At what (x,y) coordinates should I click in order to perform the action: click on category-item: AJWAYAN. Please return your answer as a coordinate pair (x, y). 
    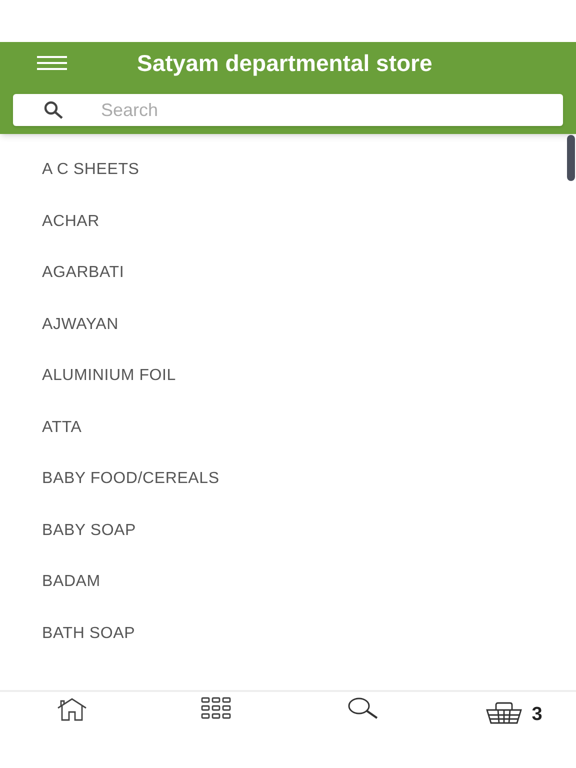
    Looking at the image, I should click on (80, 324).